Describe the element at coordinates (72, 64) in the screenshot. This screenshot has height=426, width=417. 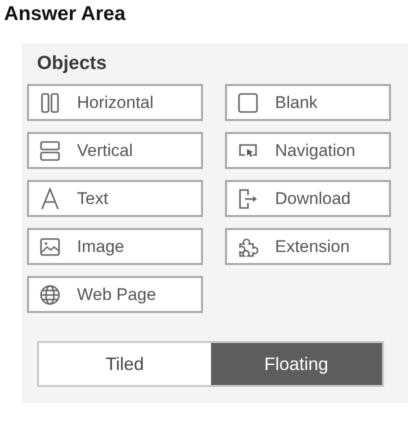
I see `objects-heading: Objects` at that location.